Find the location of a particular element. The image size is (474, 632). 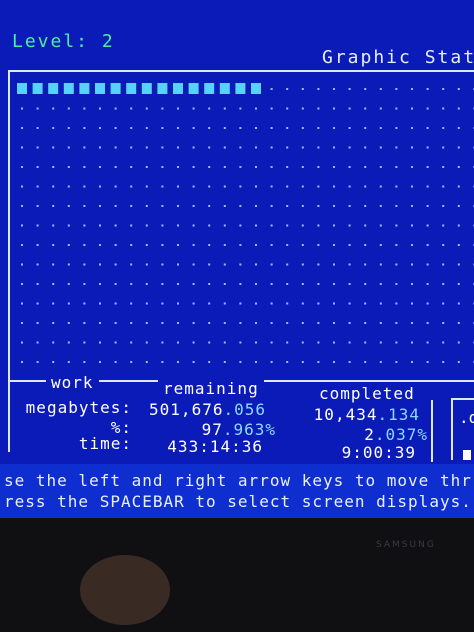

side-box-label: .o is located at coordinates (466, 417).